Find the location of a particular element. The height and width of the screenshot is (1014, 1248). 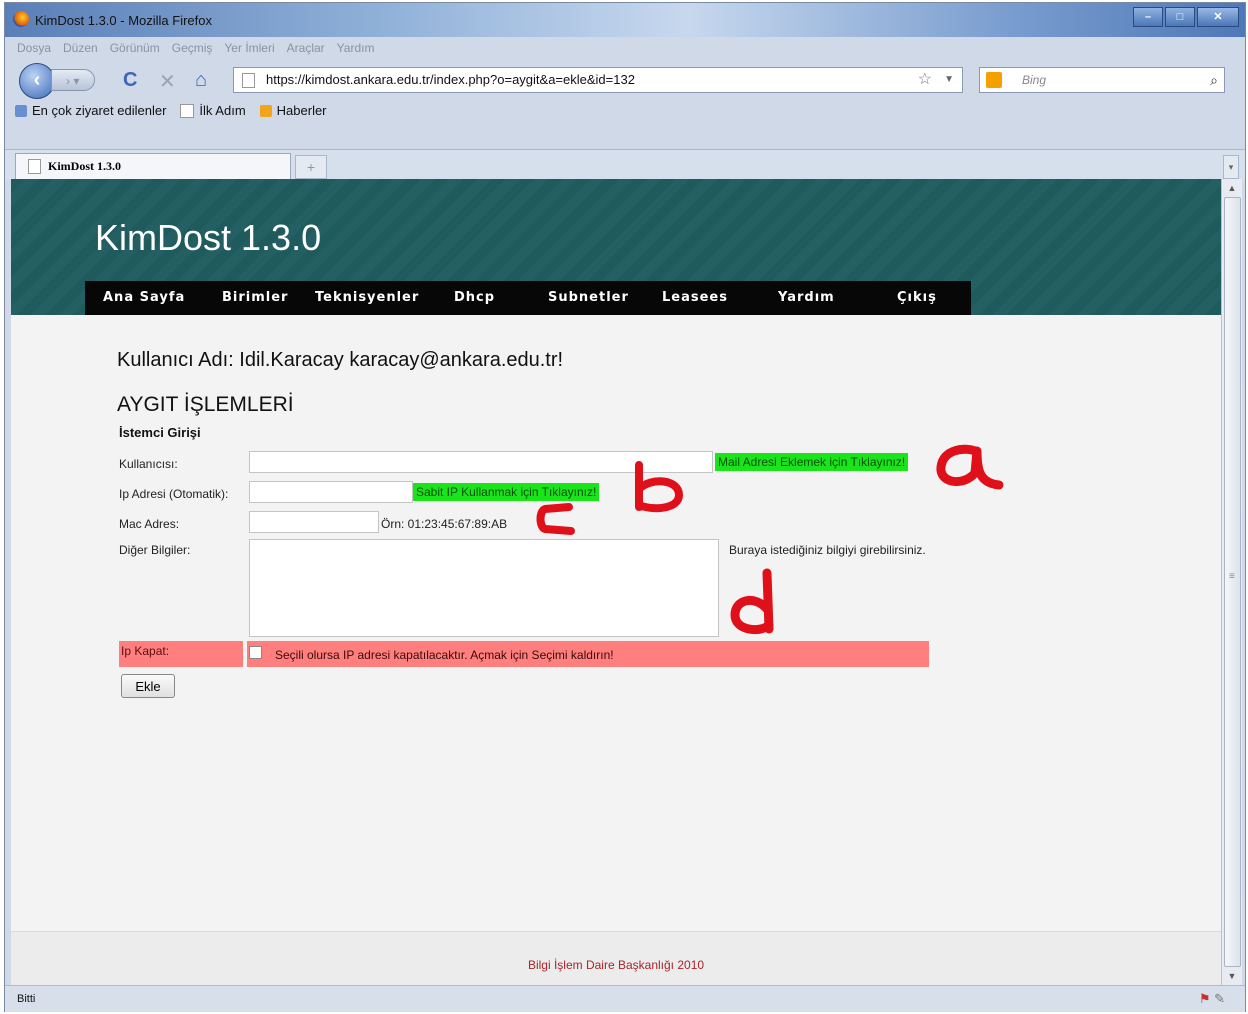

nav-ana-sayfa: Ana Sayfa is located at coordinates (162, 298).